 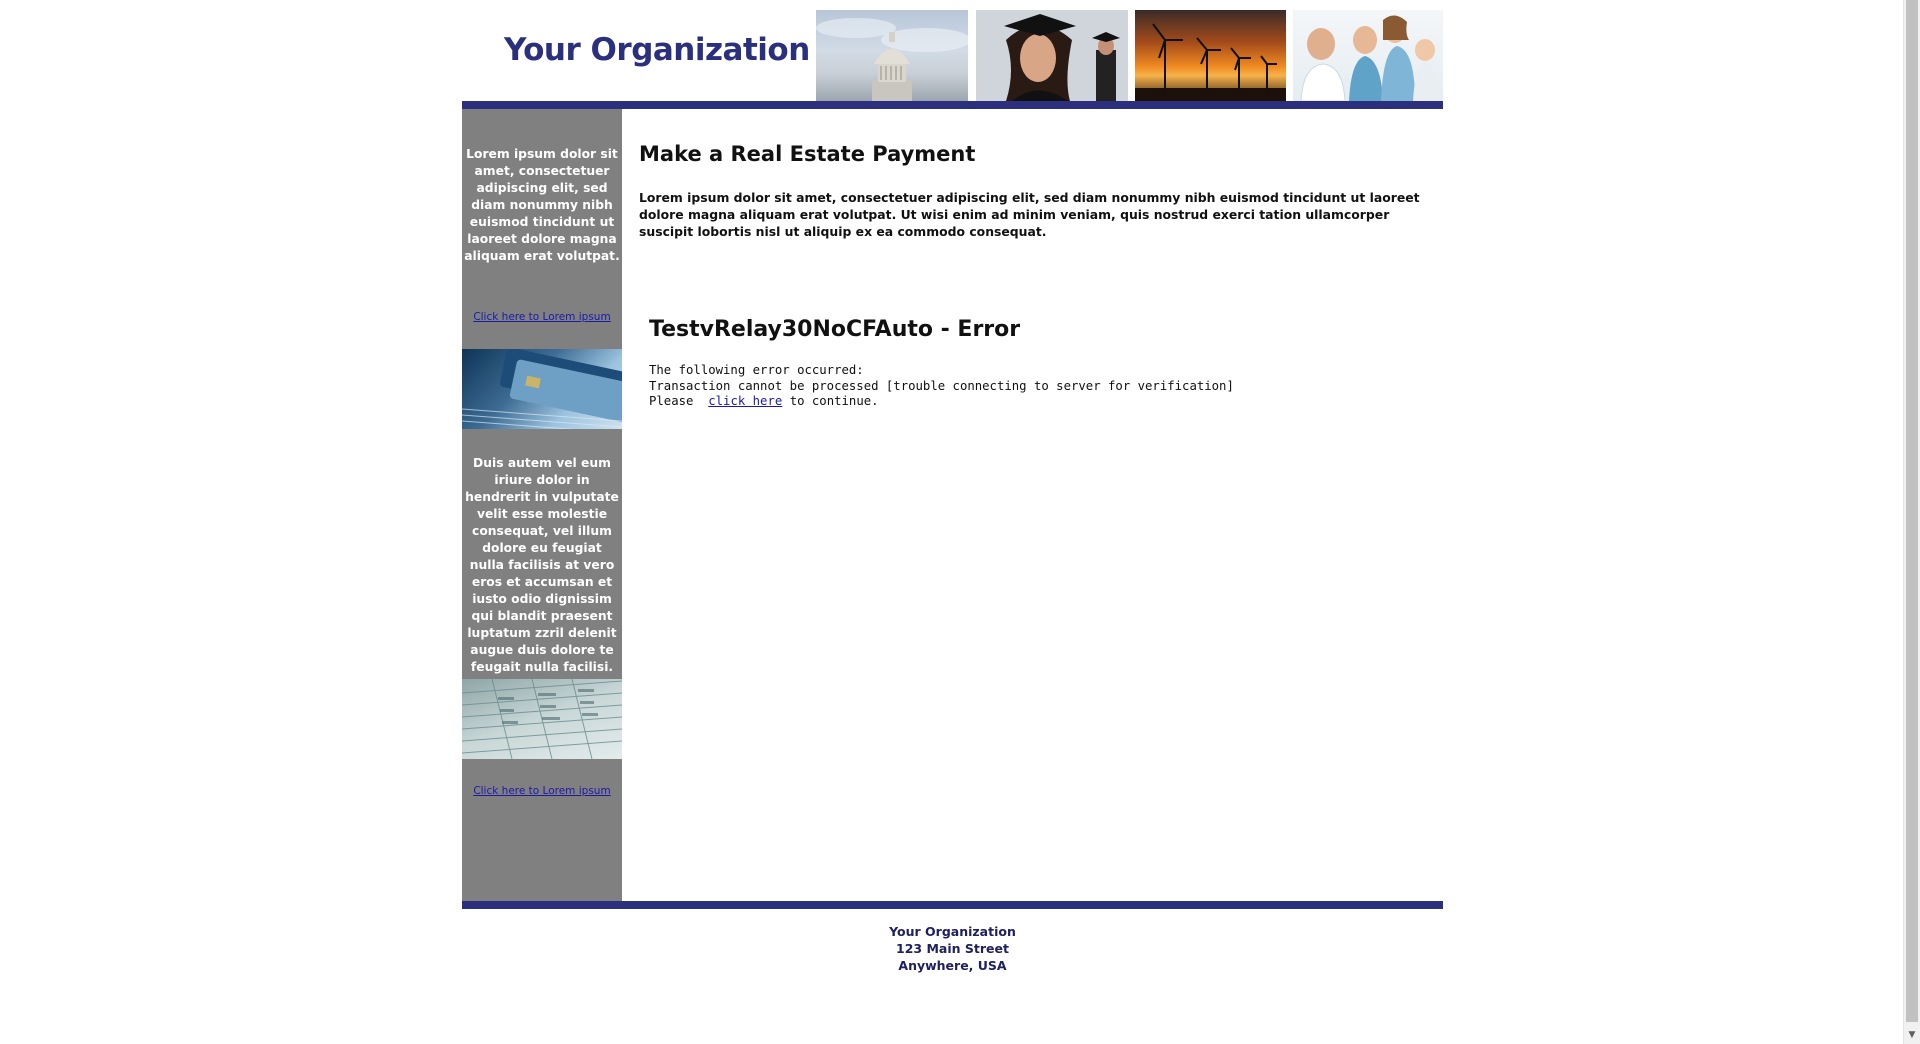 What do you see at coordinates (542, 719) in the screenshot?
I see `ledger-photo` at bounding box center [542, 719].